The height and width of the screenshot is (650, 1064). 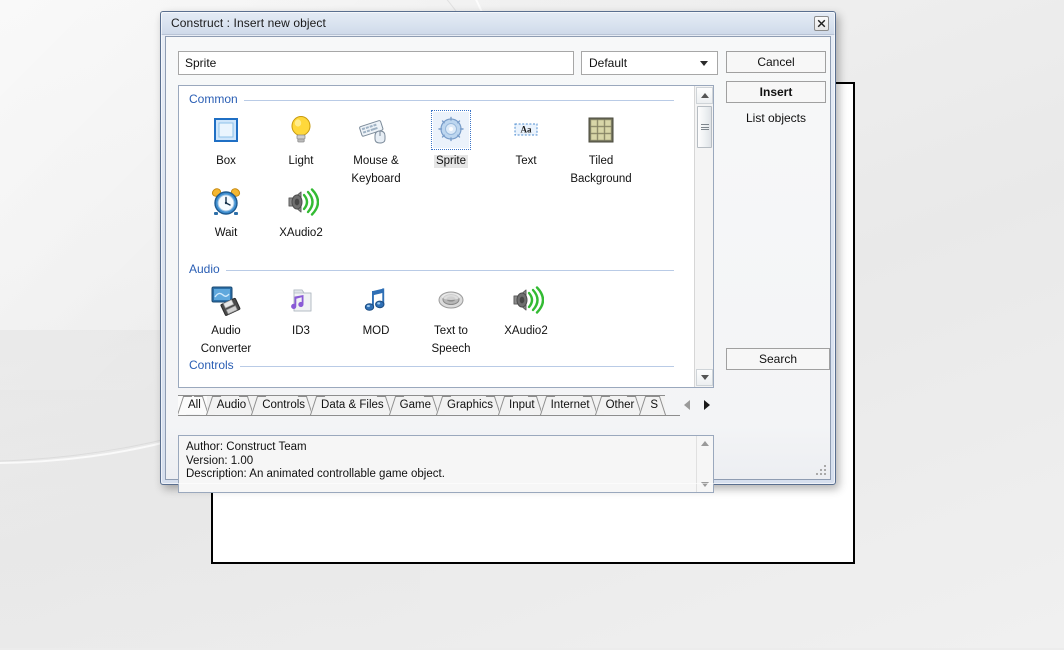 I want to click on tab-label: All, so click(x=194, y=405).